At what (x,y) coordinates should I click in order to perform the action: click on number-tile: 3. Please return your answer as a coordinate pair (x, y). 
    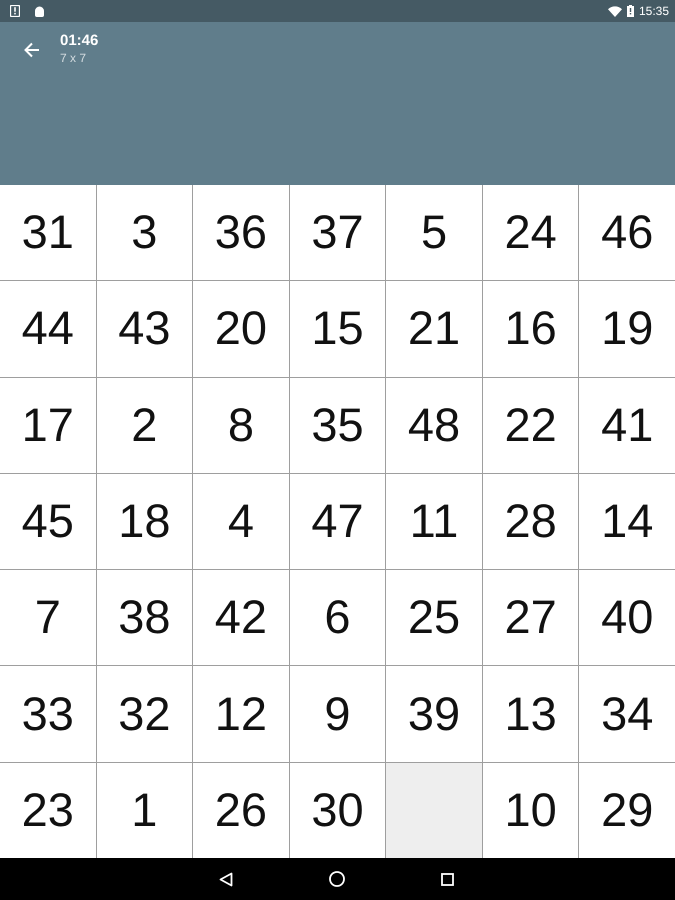
    Looking at the image, I should click on (144, 232).